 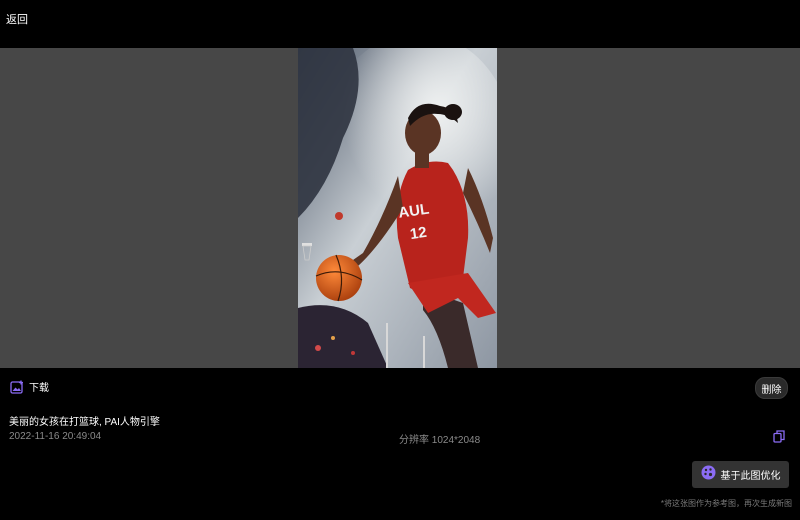 What do you see at coordinates (440, 440) in the screenshot?
I see `resolution-text: 分辨率 1024*2048` at bounding box center [440, 440].